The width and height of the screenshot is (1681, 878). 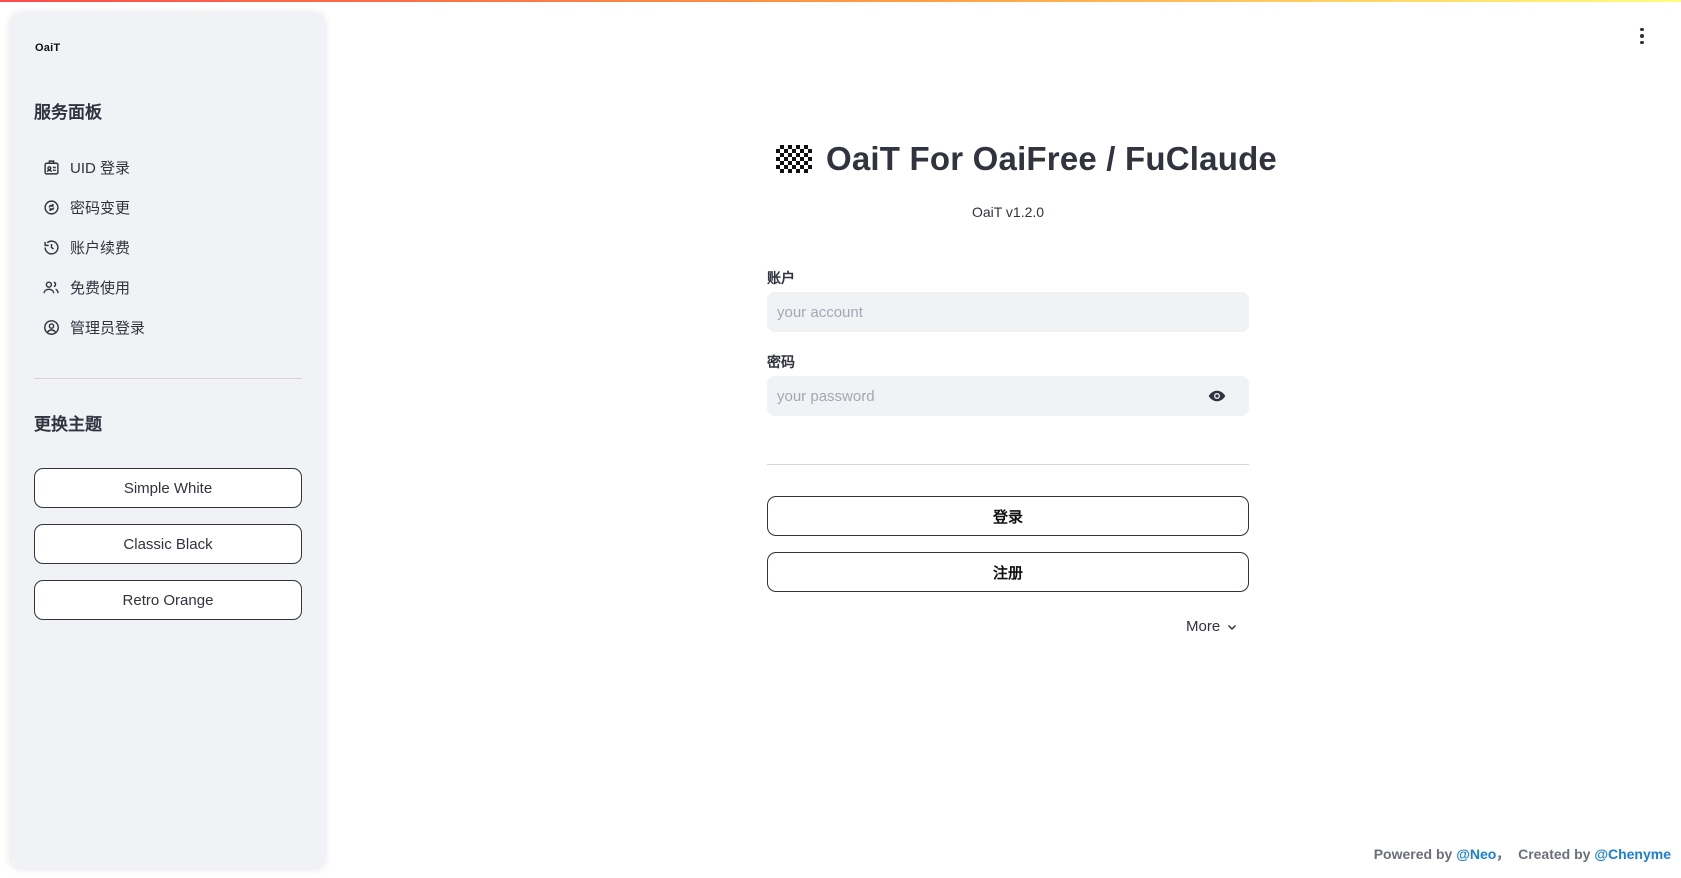 What do you see at coordinates (51, 207) in the screenshot?
I see `password-reset-icon` at bounding box center [51, 207].